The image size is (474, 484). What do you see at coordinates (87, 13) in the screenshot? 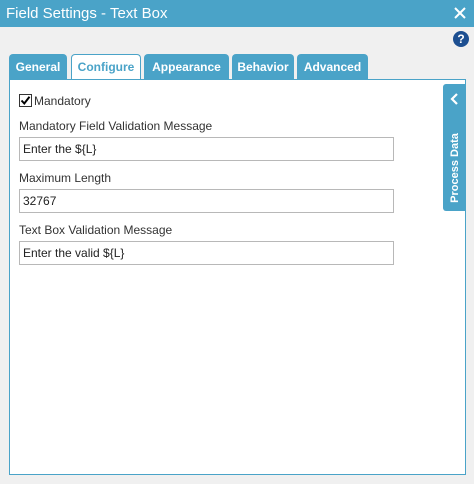
I see `window-title: Field Settings - Text Box` at bounding box center [87, 13].